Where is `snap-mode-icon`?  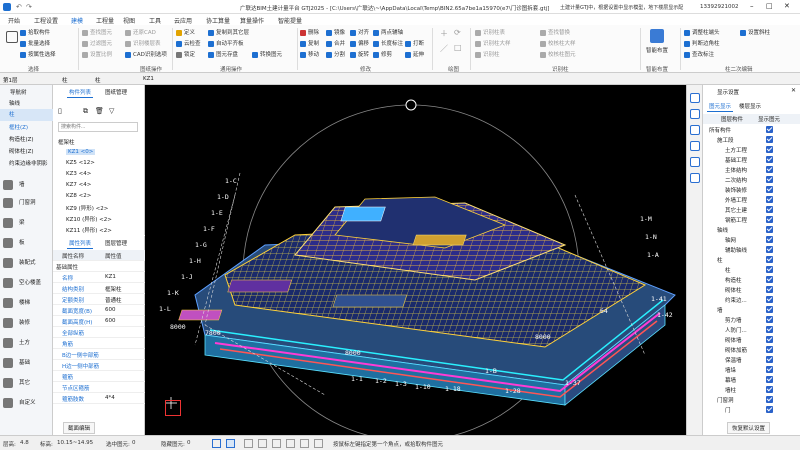
snap-mode-icon is located at coordinates (216, 443).